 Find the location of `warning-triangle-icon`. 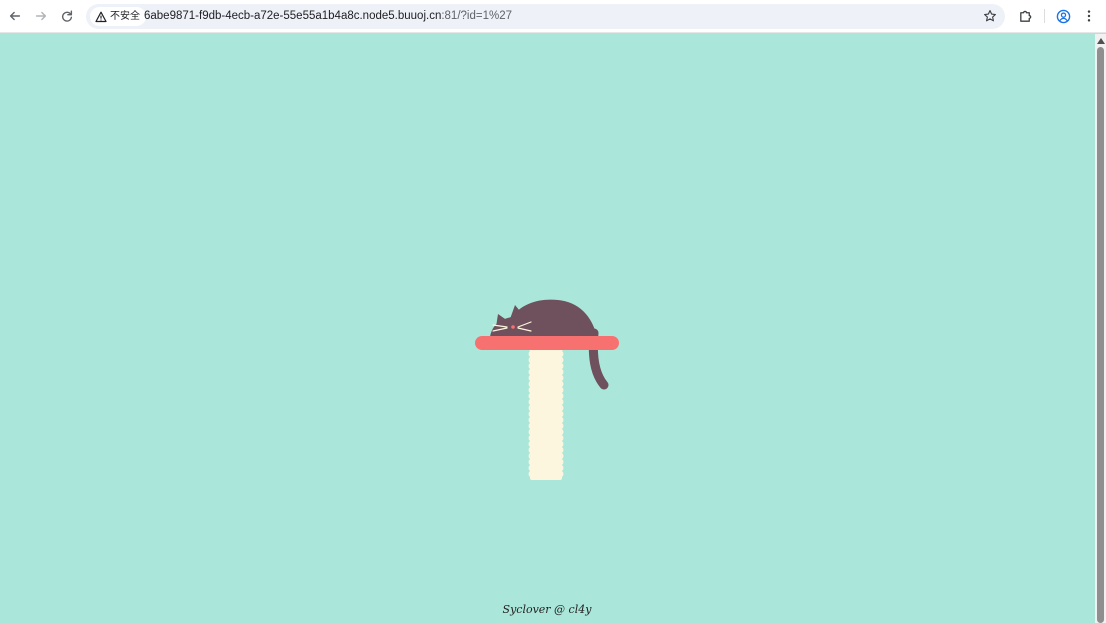

warning-triangle-icon is located at coordinates (101, 16).